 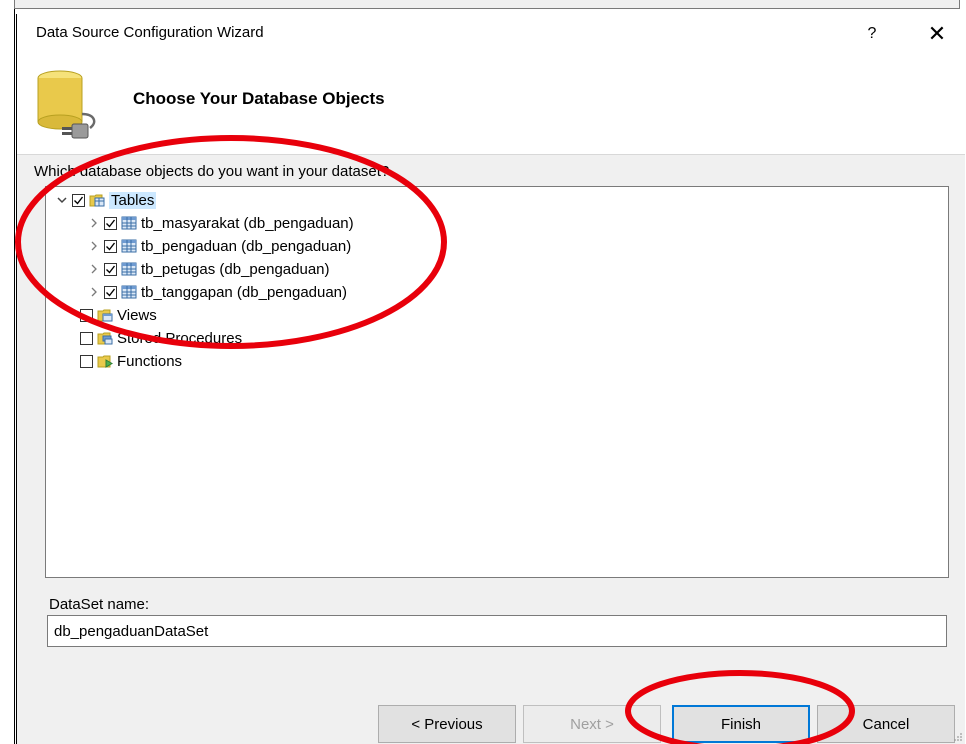 What do you see at coordinates (105, 361) in the screenshot?
I see `functions-folder-icon` at bounding box center [105, 361].